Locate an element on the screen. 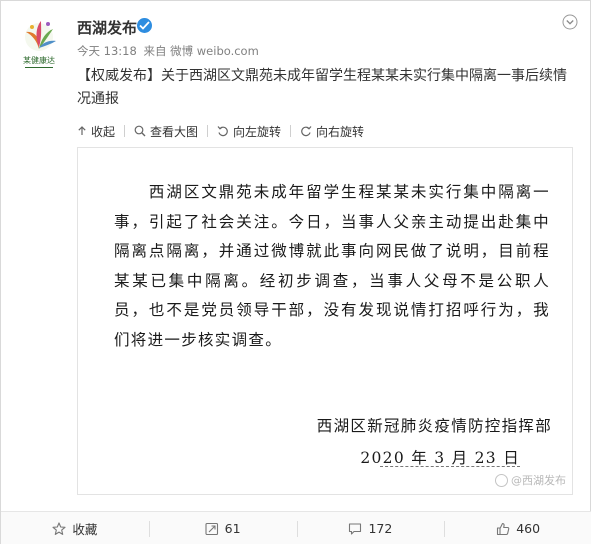 This screenshot has width=591, height=544. like-count: 460 is located at coordinates (528, 528).